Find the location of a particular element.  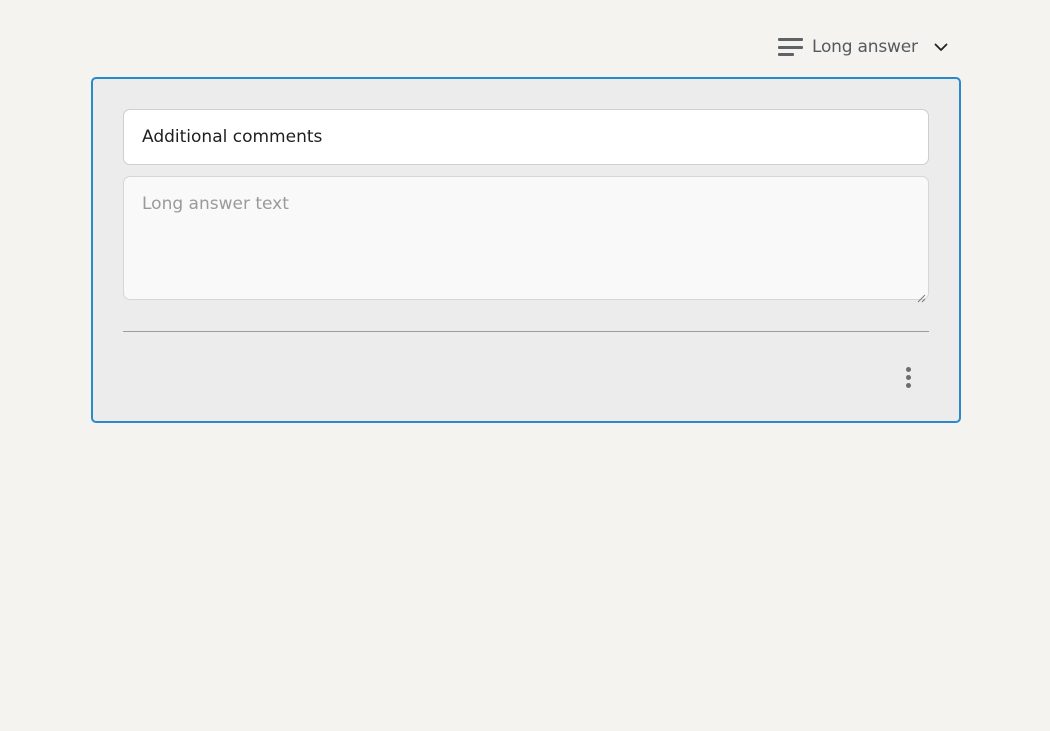

long-answer-lines-icon is located at coordinates (790, 47).